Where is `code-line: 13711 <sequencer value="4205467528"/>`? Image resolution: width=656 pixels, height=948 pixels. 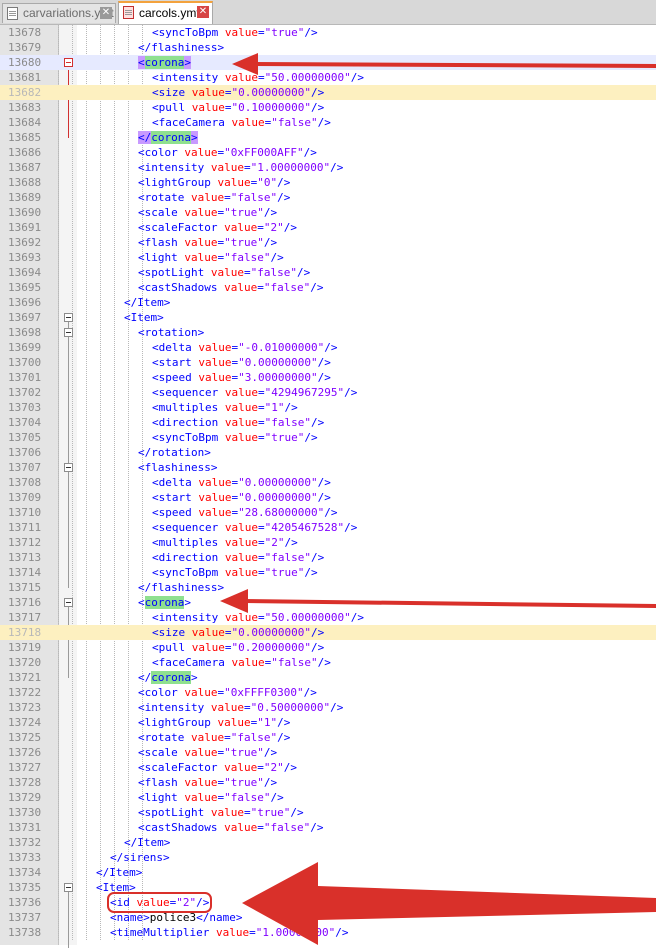
code-line: 13711 <sequencer value="4205467528"/> is located at coordinates (328, 527).